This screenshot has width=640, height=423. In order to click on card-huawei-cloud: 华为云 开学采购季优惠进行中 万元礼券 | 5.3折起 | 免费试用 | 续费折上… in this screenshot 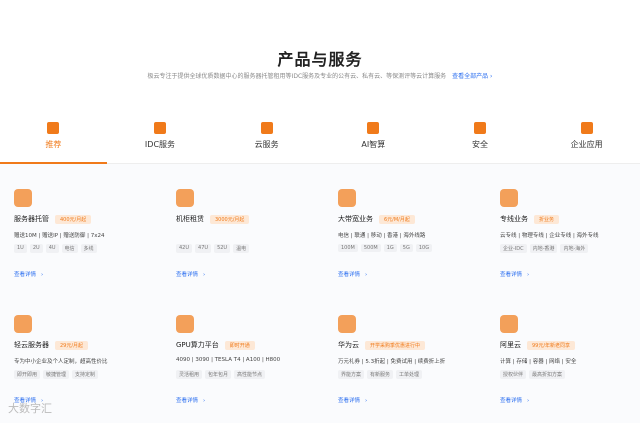, I will do `click(413, 347)`.